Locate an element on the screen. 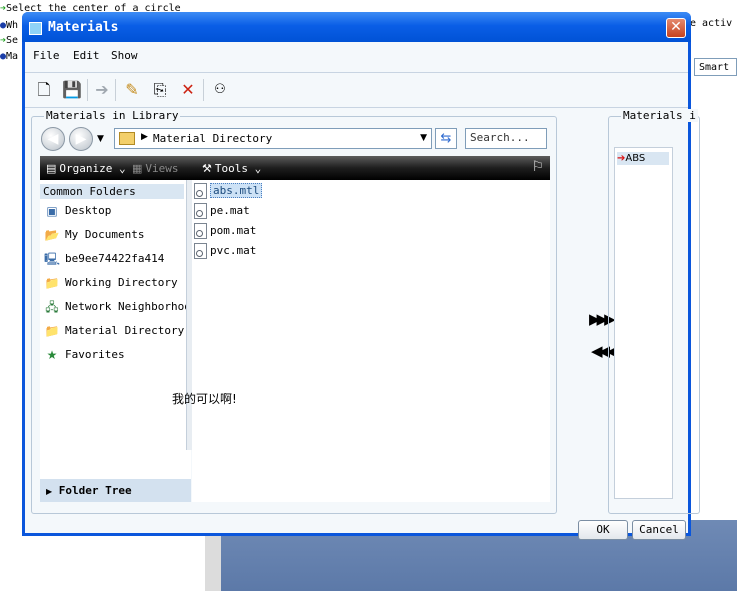 The width and height of the screenshot is (737, 591). model-materials-list: ➔ABS is located at coordinates (643, 323).